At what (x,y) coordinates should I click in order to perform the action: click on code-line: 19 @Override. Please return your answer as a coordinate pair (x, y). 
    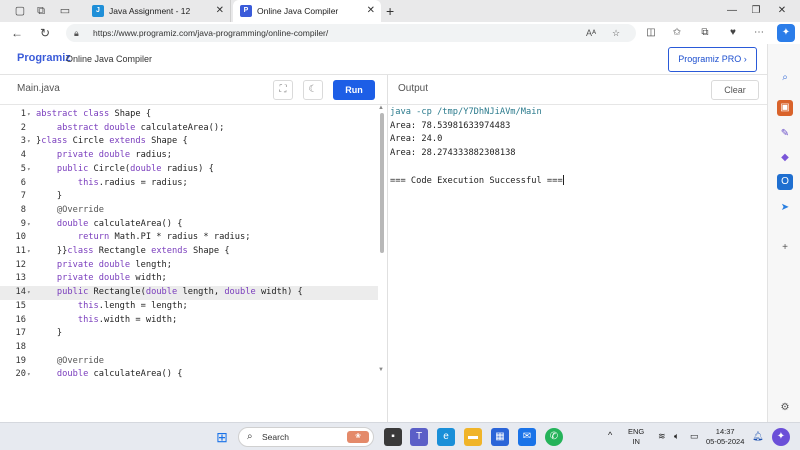
    Looking at the image, I should click on (189, 362).